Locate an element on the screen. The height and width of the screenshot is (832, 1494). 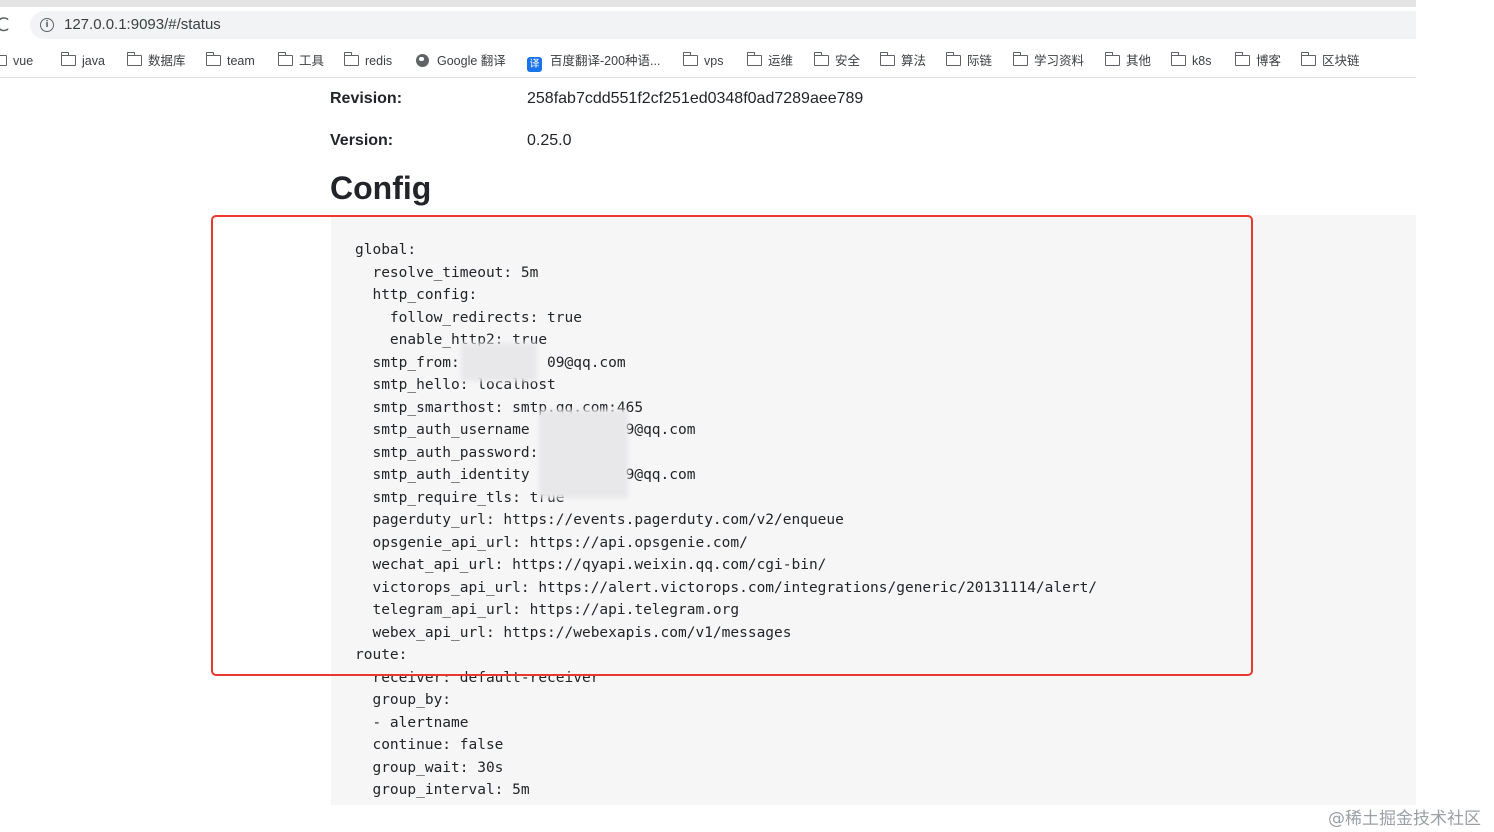
version-label: Version: is located at coordinates (362, 140).